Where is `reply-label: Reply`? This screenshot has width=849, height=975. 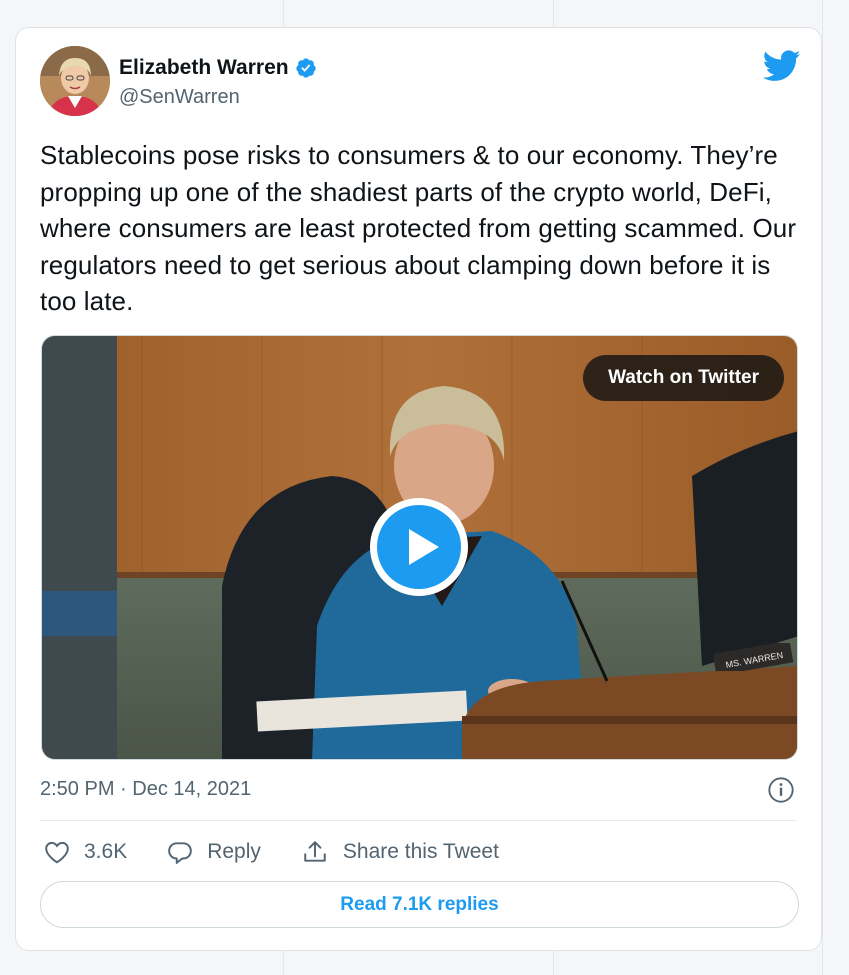
reply-label: Reply is located at coordinates (234, 851).